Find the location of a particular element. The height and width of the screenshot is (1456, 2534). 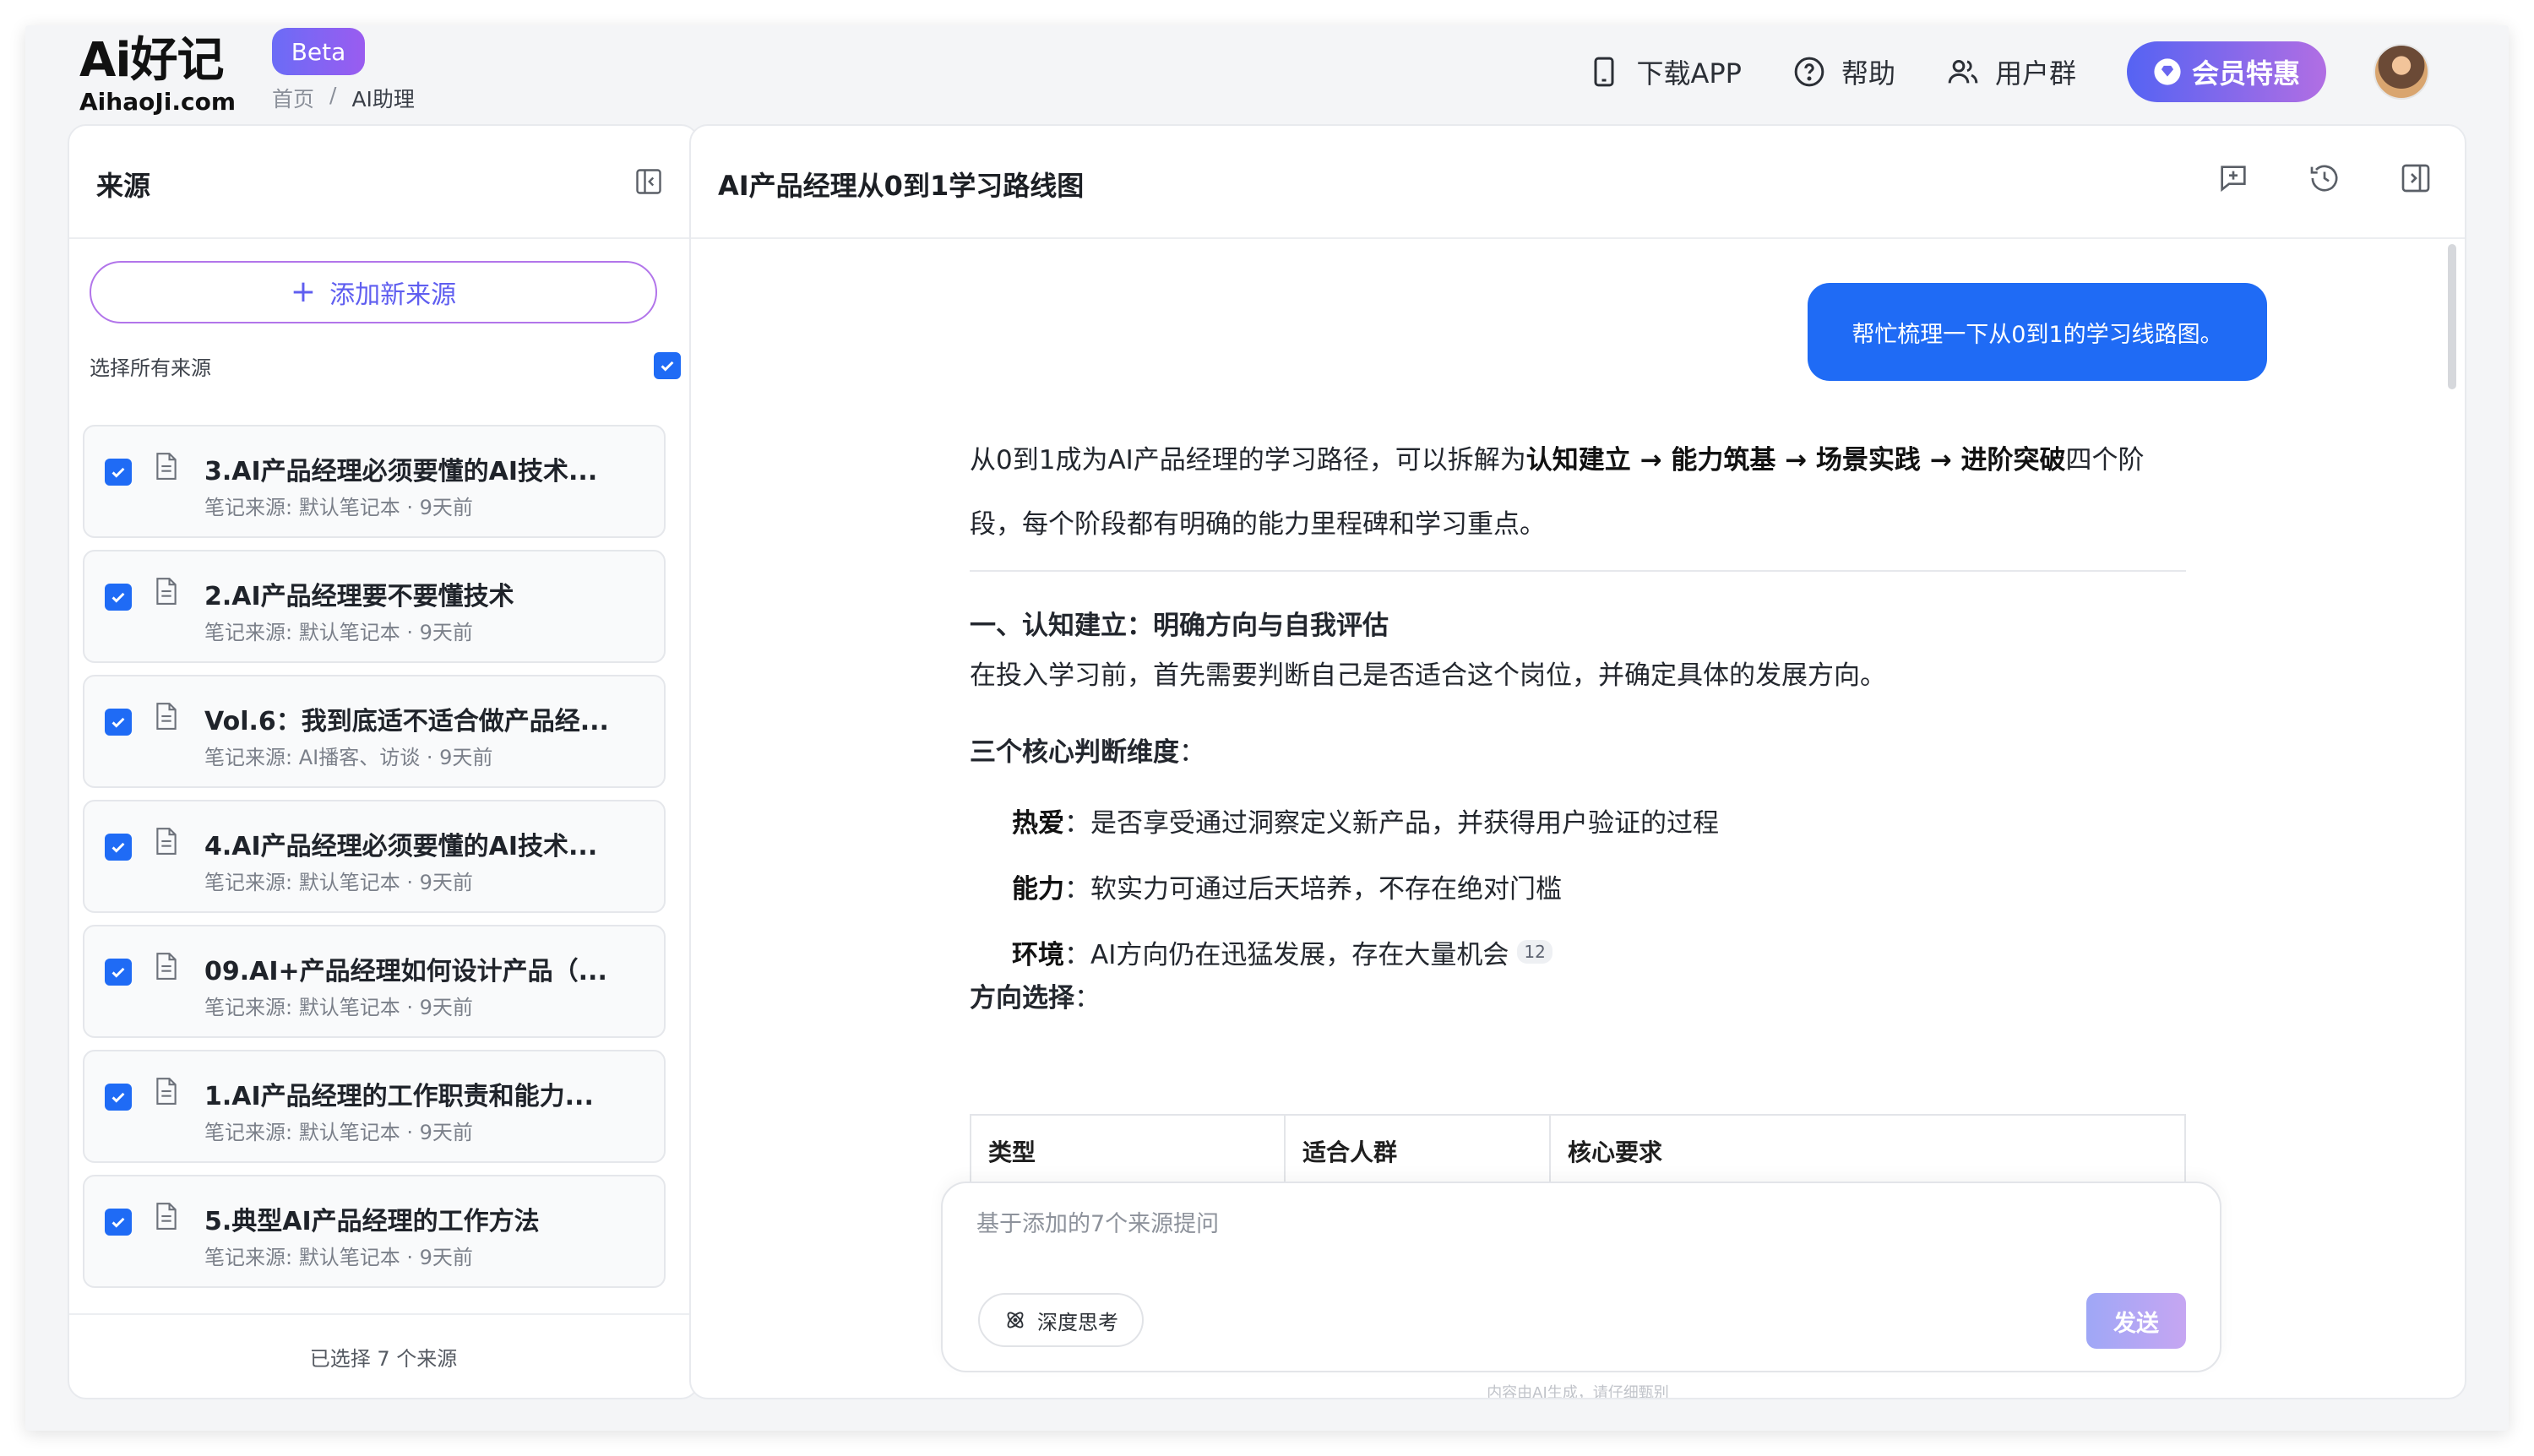

add-source-button: + 添加新来源 is located at coordinates (373, 292).